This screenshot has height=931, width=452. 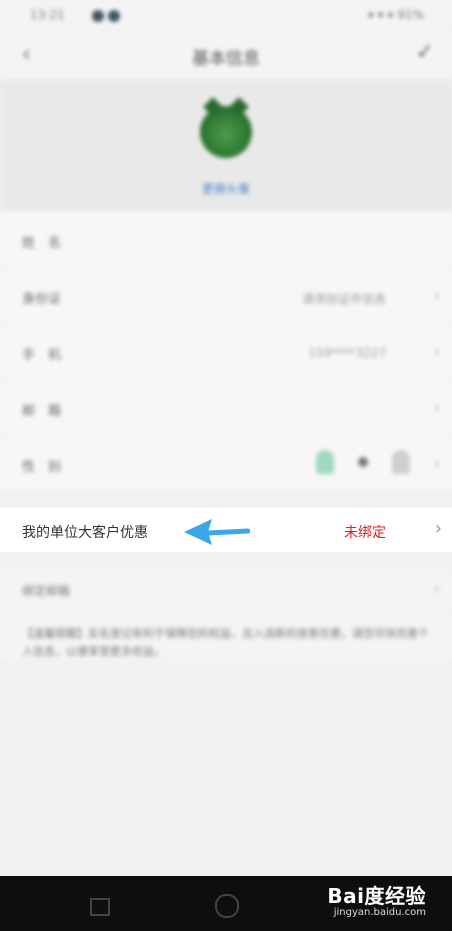 I want to click on gender-selector, so click(x=363, y=462).